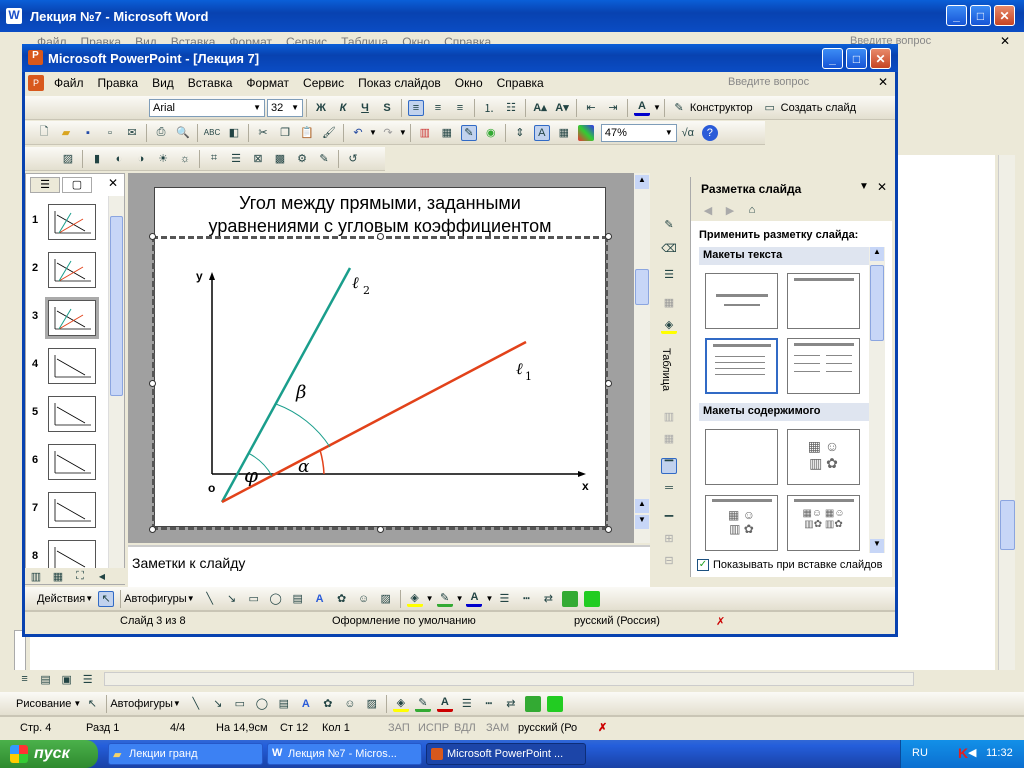 This screenshot has height=768, width=1024. I want to click on line-style-picture-icon: ☰, so click(236, 159).